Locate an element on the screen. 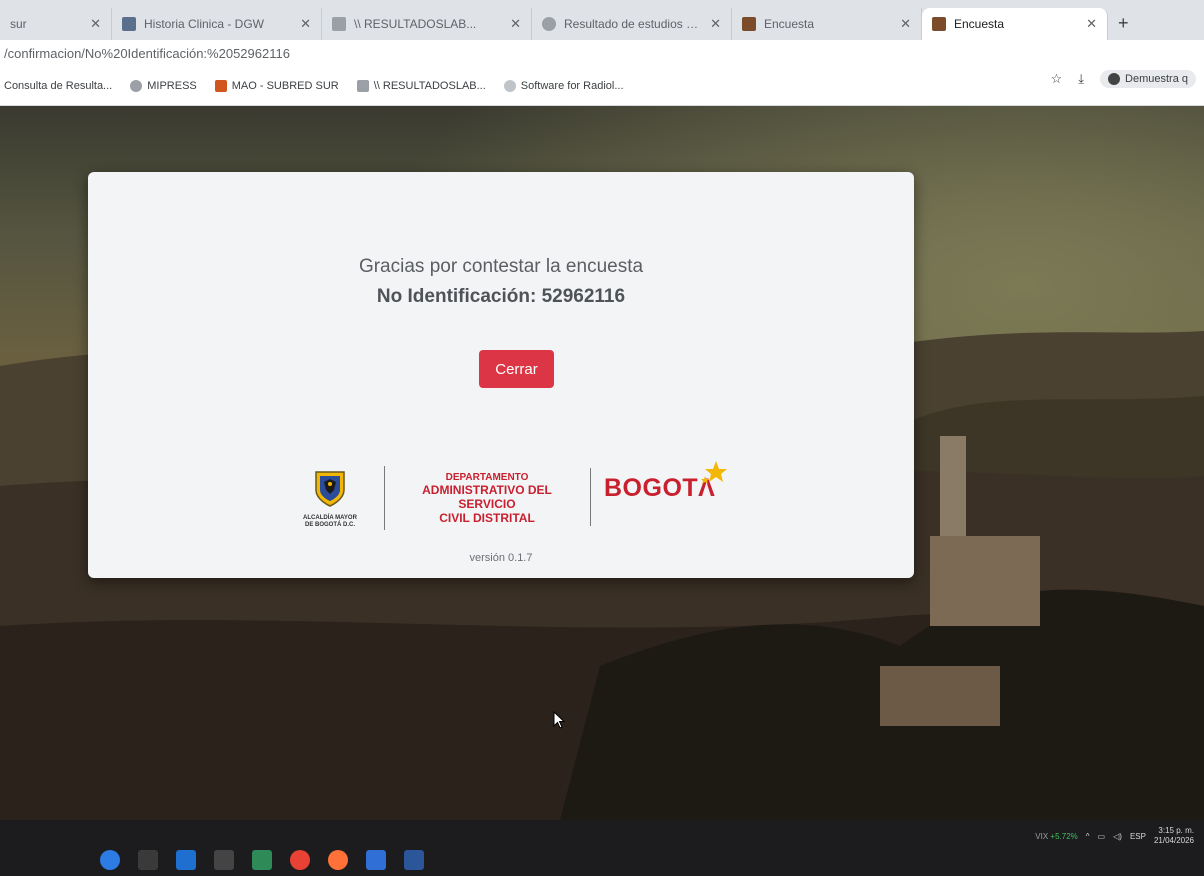  mouse-cursor-icon is located at coordinates (559, 720).